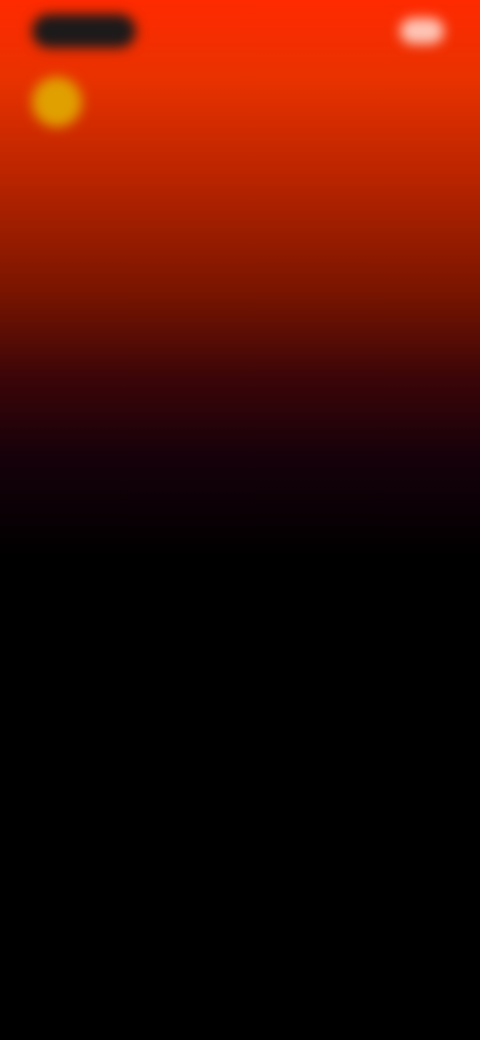 This screenshot has width=480, height=1040. I want to click on promo-banner, so click(234, 102).